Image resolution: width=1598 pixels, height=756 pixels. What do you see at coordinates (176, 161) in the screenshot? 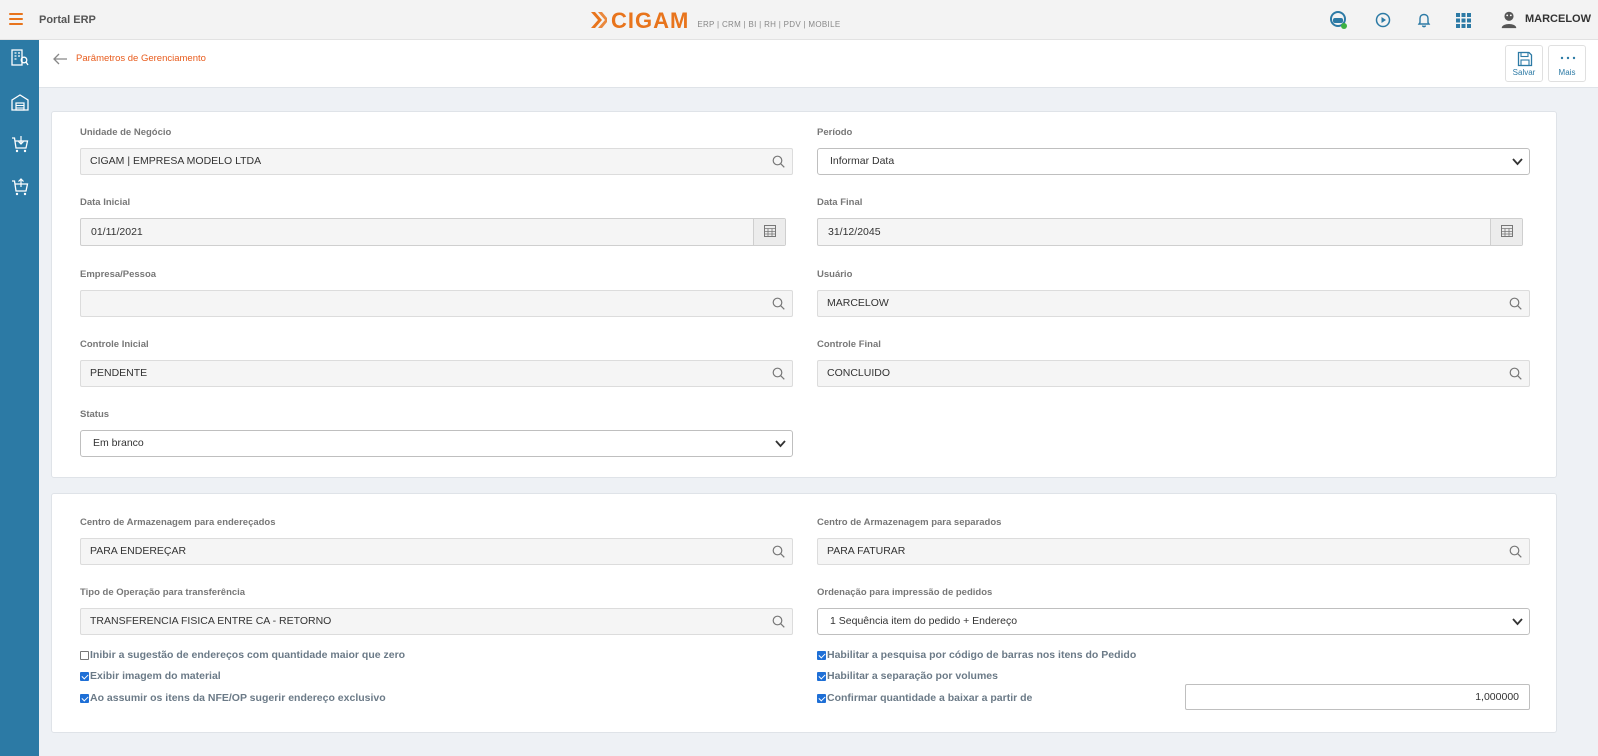
I see `unidade-value: CIGAM | EMPRESA MODELO LTDA` at bounding box center [176, 161].